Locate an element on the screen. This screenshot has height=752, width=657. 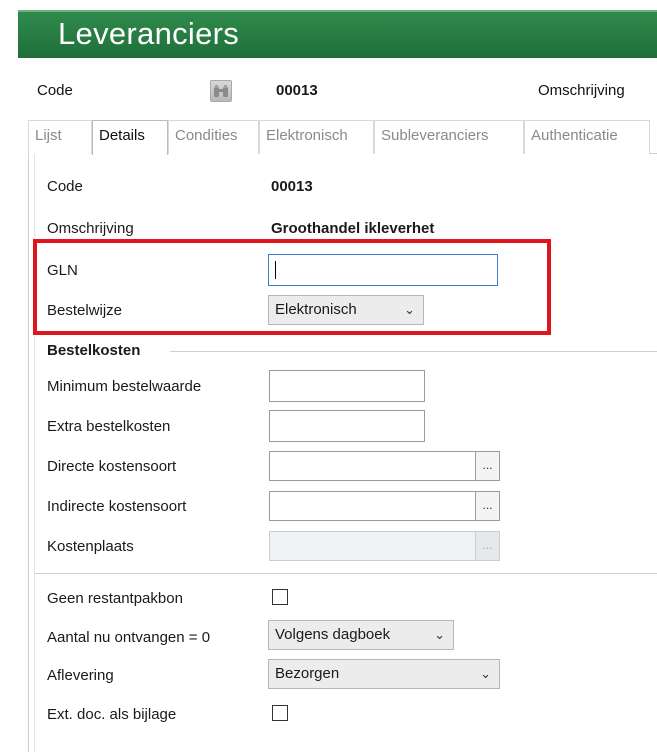
header-code-value: 00013 is located at coordinates (297, 90).